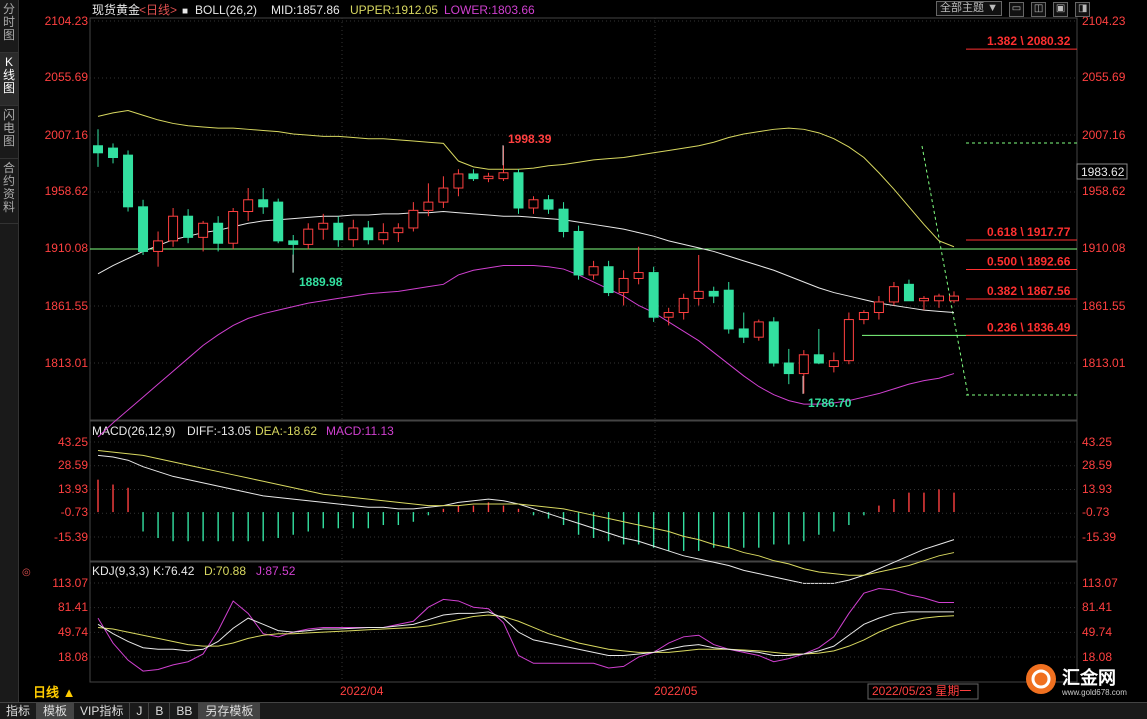 The width and height of the screenshot is (1147, 719). I want to click on tab-b: B, so click(160, 711).